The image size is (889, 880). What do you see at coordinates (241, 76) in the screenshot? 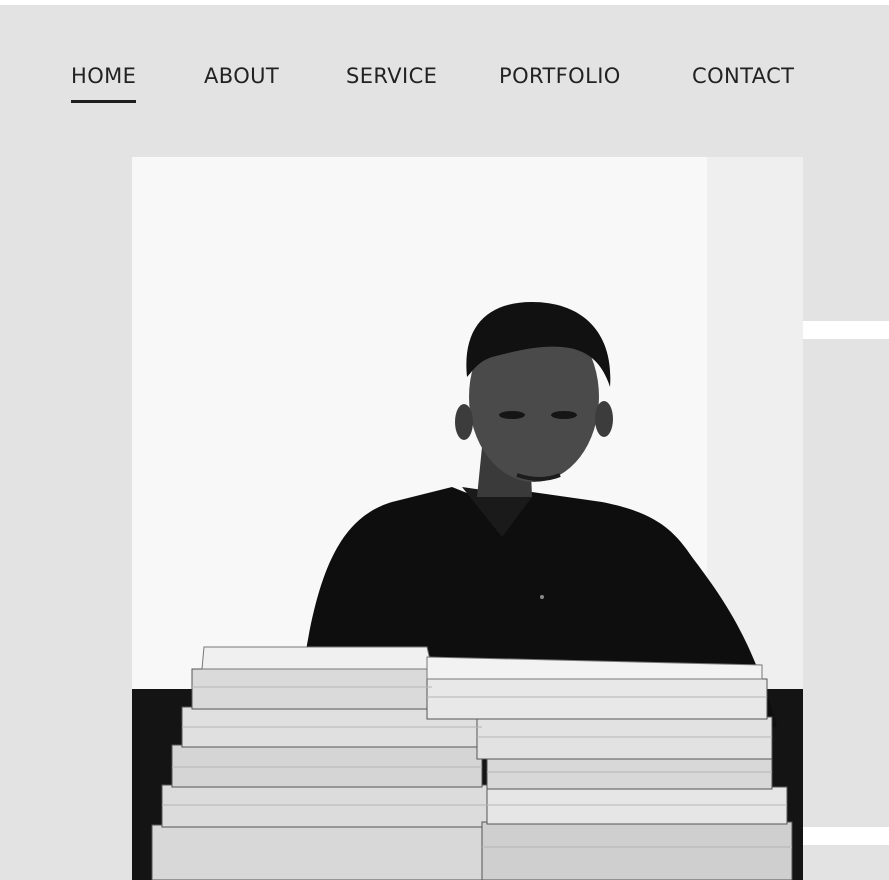
I see `nav-item-about: ABOUT` at bounding box center [241, 76].